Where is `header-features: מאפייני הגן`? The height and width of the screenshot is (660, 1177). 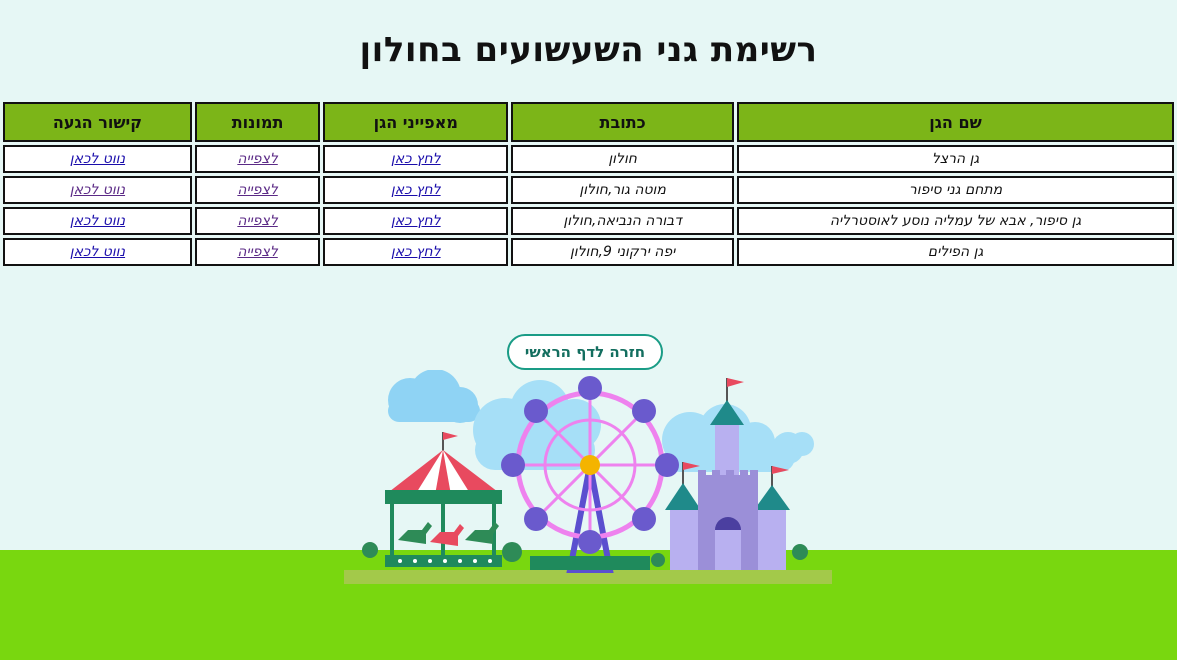 header-features: מאפייני הגן is located at coordinates (416, 122).